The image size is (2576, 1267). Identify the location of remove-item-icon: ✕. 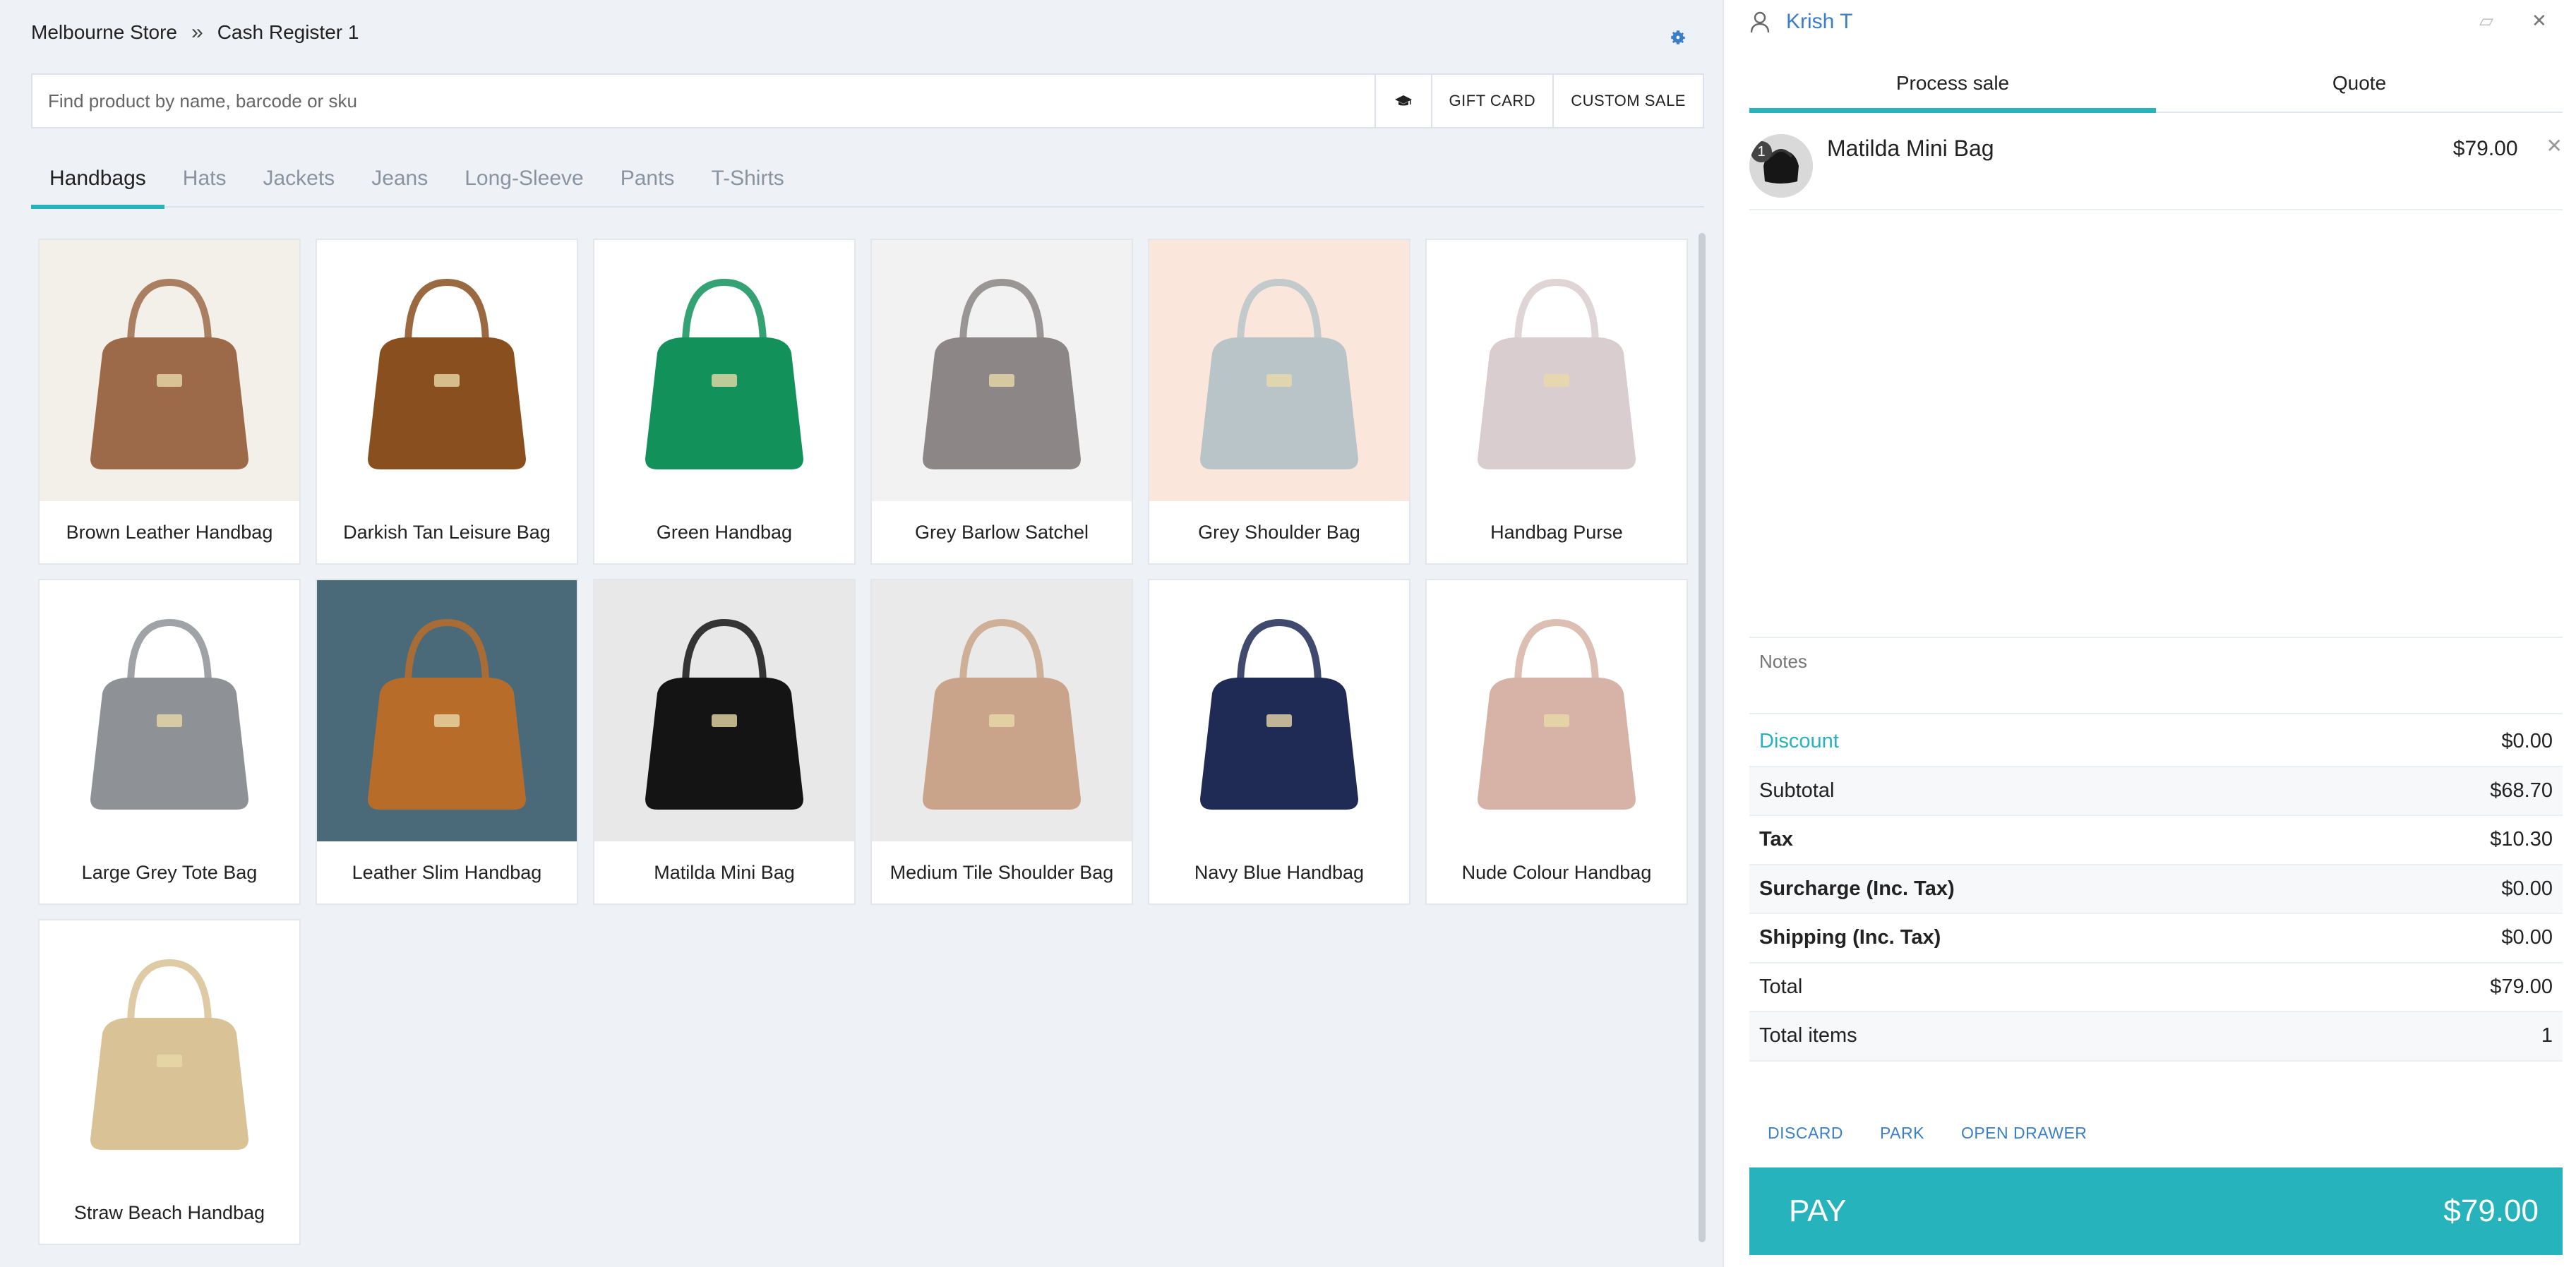
(2554, 145).